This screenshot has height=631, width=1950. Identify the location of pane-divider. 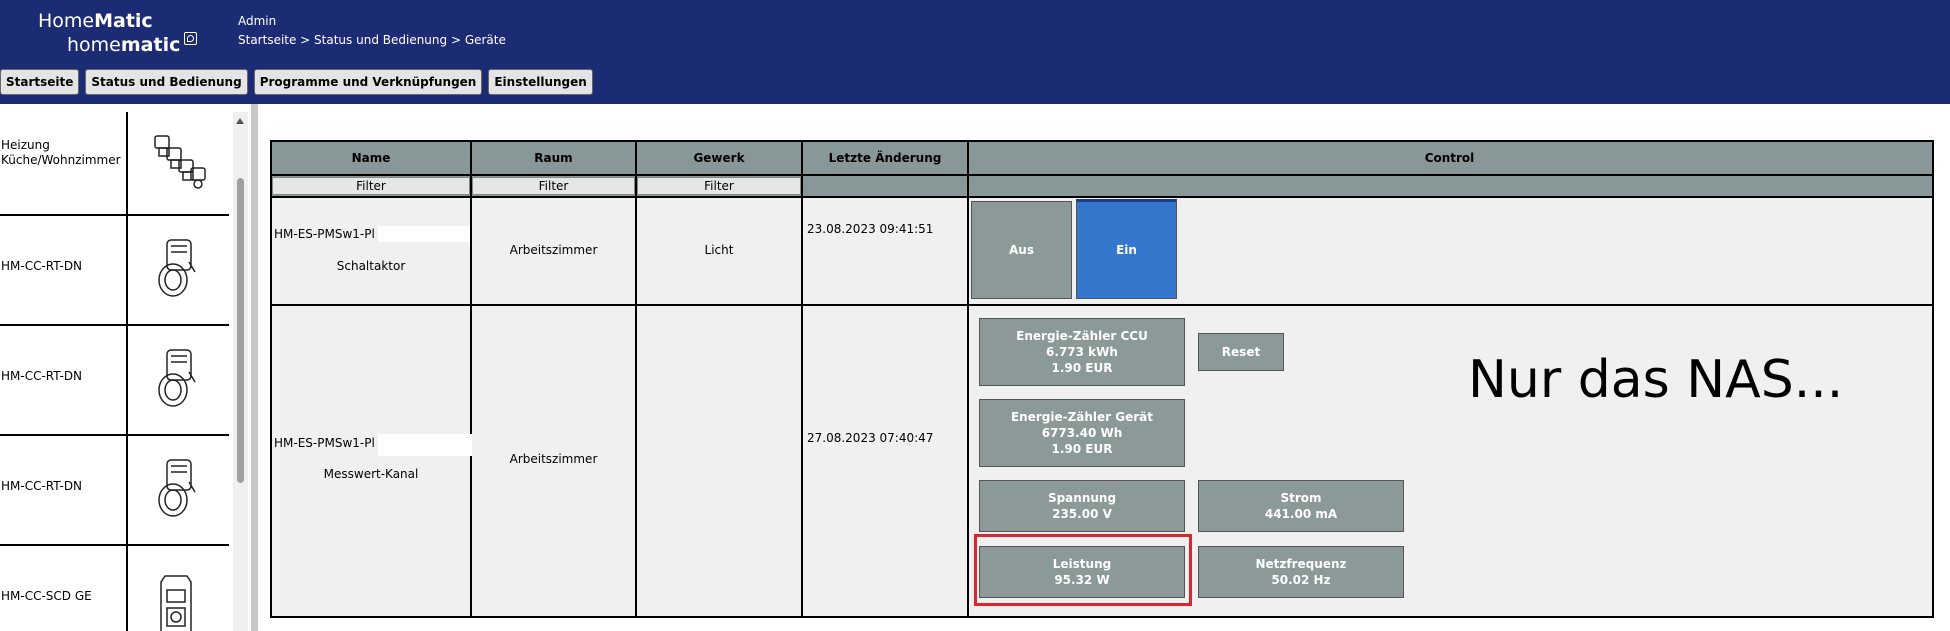
(254, 367).